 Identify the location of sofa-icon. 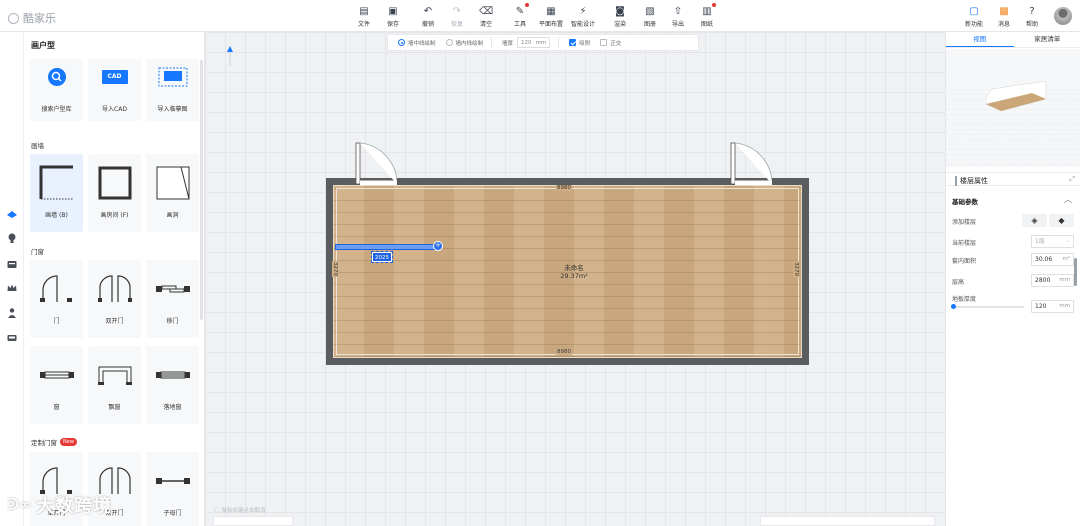
(12, 338).